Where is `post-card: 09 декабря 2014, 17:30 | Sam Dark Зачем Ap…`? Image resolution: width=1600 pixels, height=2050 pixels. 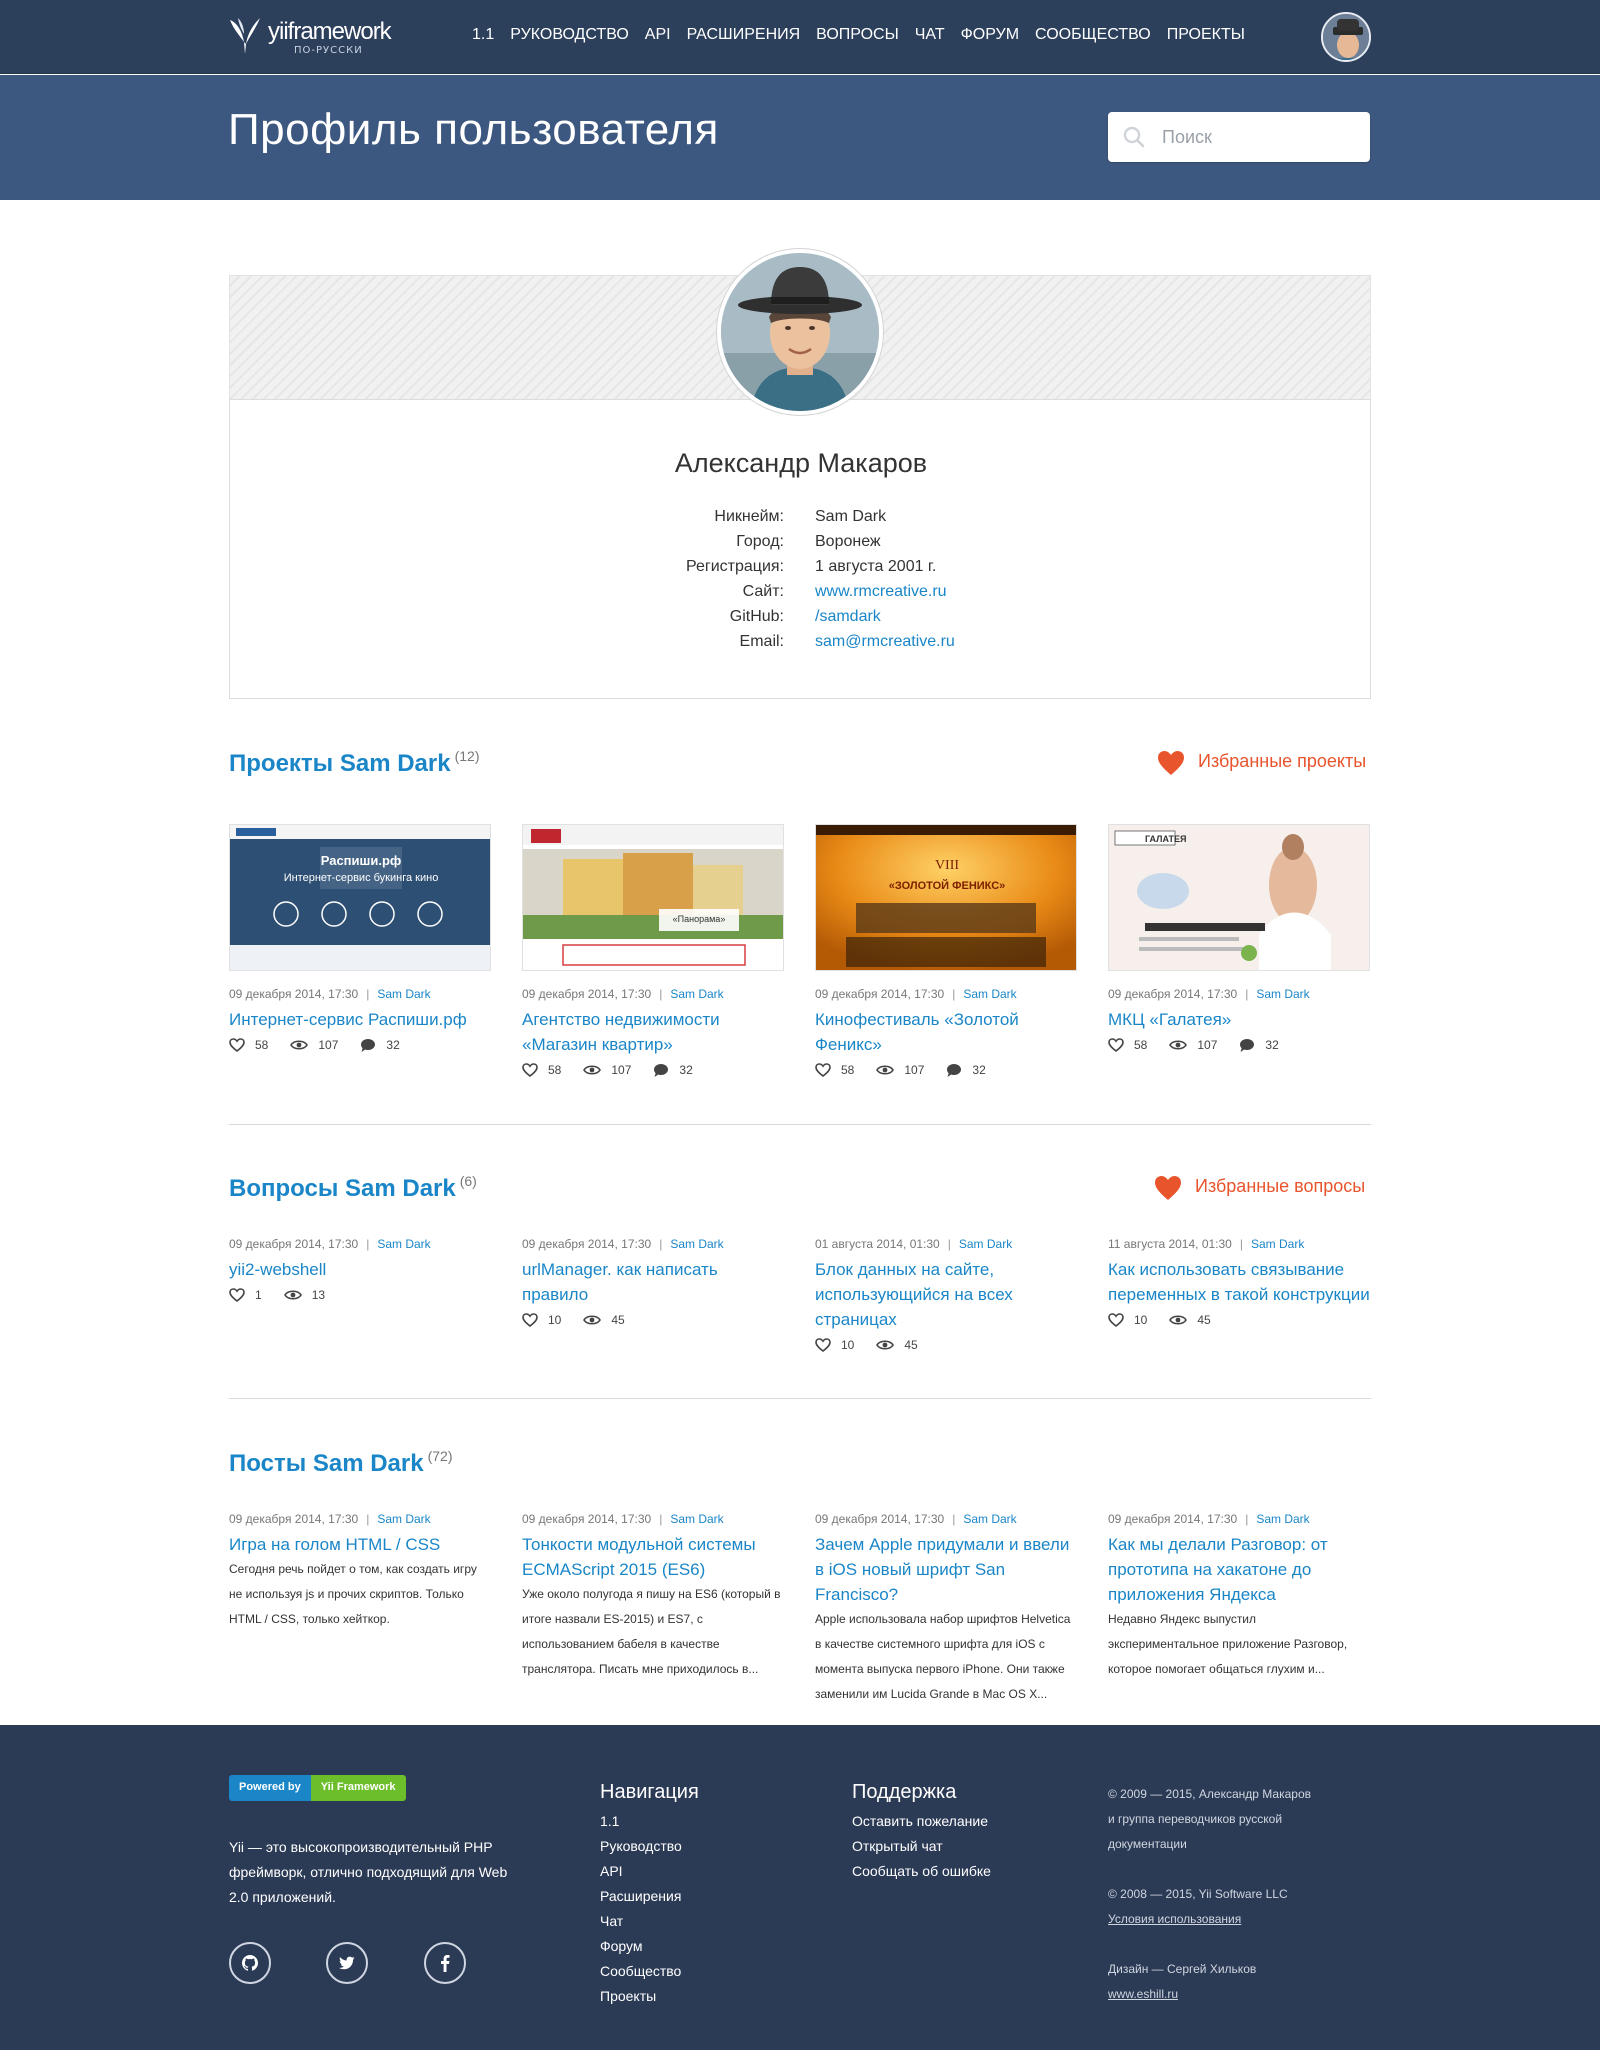
post-card: 09 декабря 2014, 17:30 | Sam Dark Зачем Ap… is located at coordinates (946, 1609).